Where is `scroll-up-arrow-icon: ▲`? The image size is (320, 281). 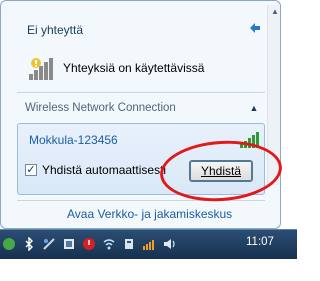 scroll-up-arrow-icon: ▲ is located at coordinates (274, 12).